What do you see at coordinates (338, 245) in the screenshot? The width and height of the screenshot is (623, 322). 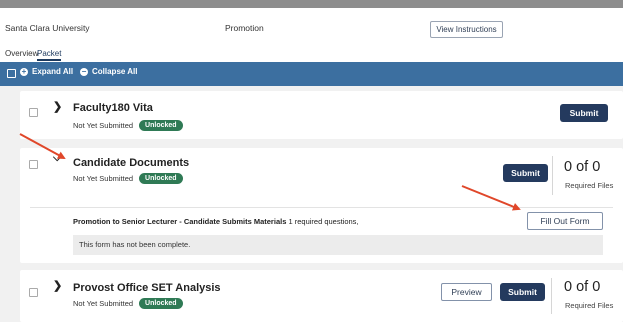 I see `form-status-note: This form has not been complete.` at bounding box center [338, 245].